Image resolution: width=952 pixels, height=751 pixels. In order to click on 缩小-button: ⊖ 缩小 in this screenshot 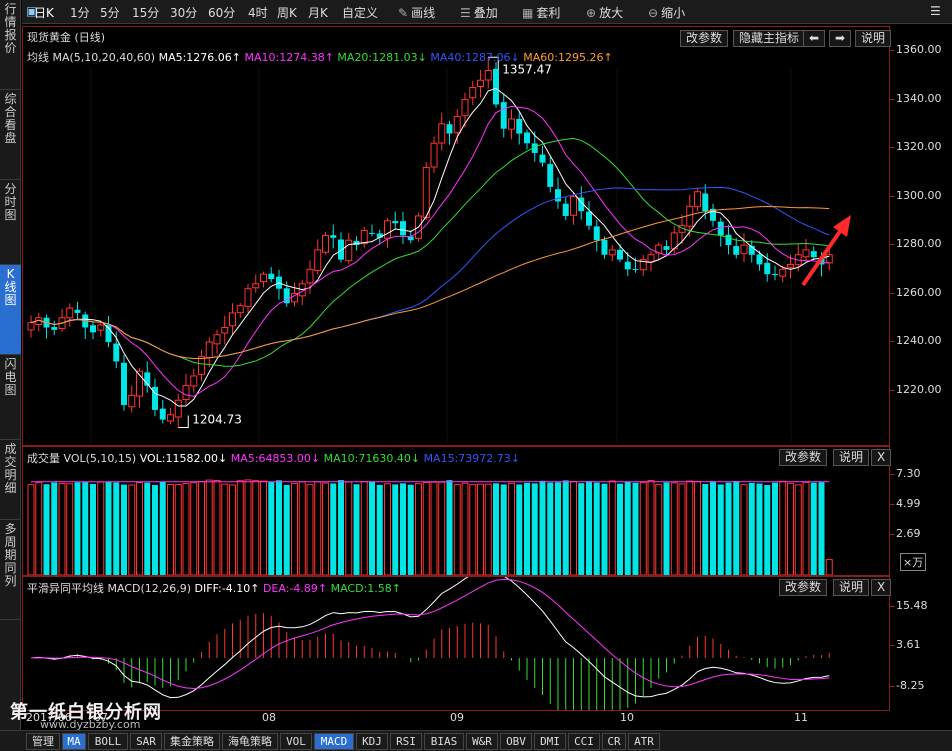, I will do `click(666, 12)`.